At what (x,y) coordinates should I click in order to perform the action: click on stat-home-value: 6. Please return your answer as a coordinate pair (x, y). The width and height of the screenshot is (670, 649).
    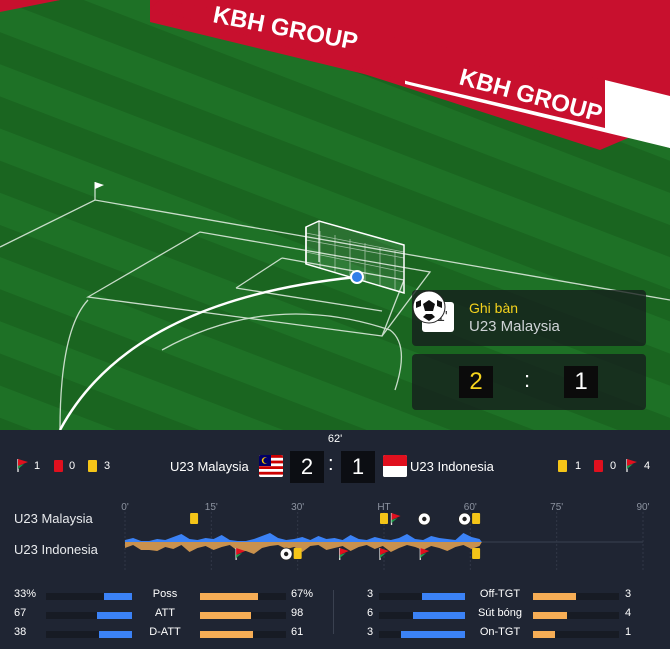
    Looking at the image, I should click on (370, 613).